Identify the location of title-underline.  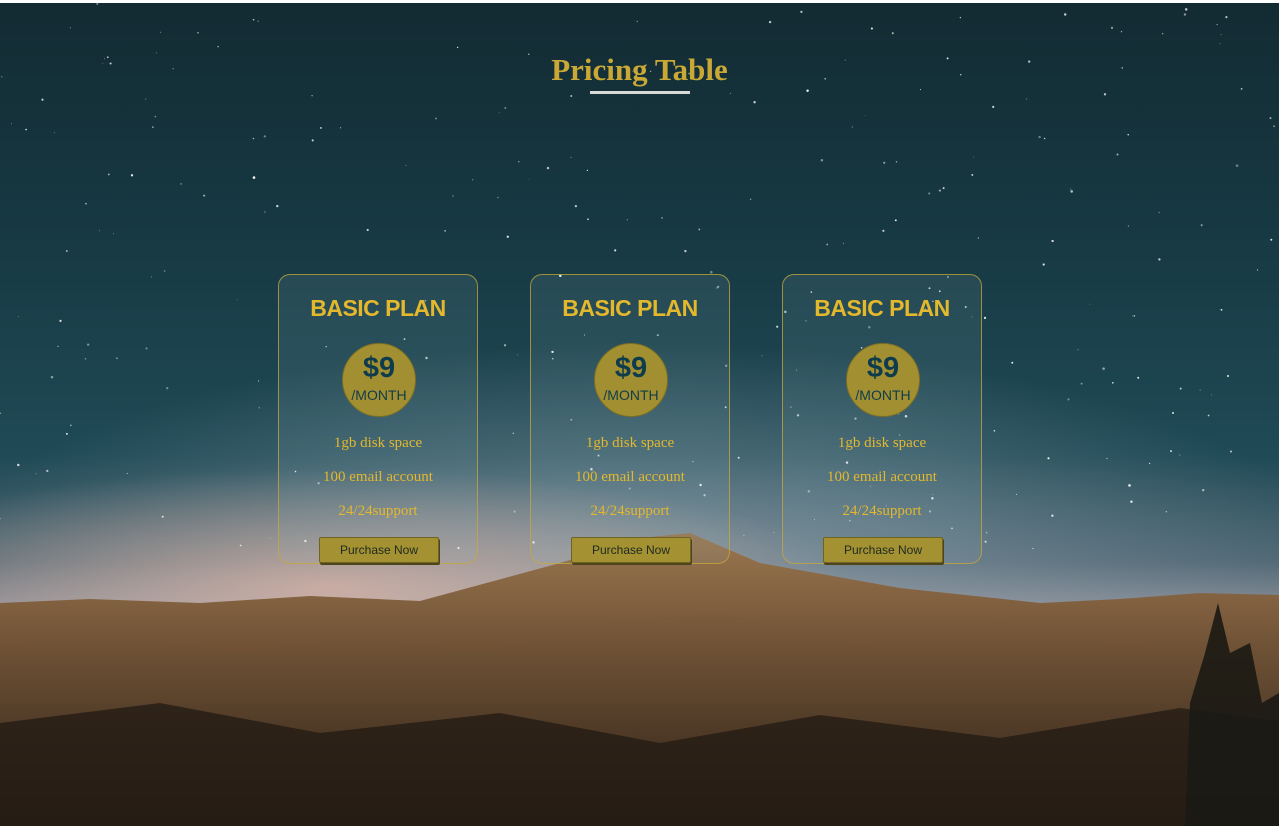
(640, 92).